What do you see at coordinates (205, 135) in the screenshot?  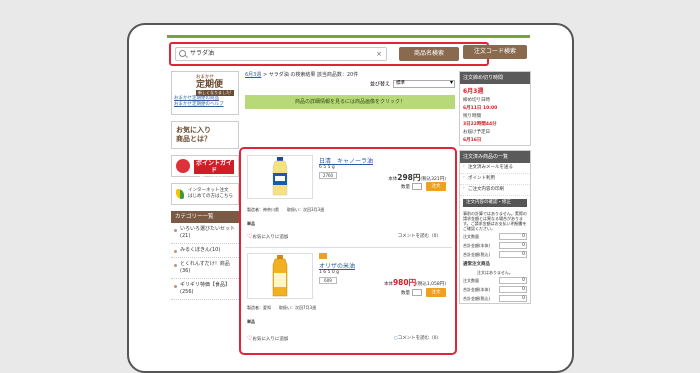 I see `favorites-banner: お気に入り 商品とは？` at bounding box center [205, 135].